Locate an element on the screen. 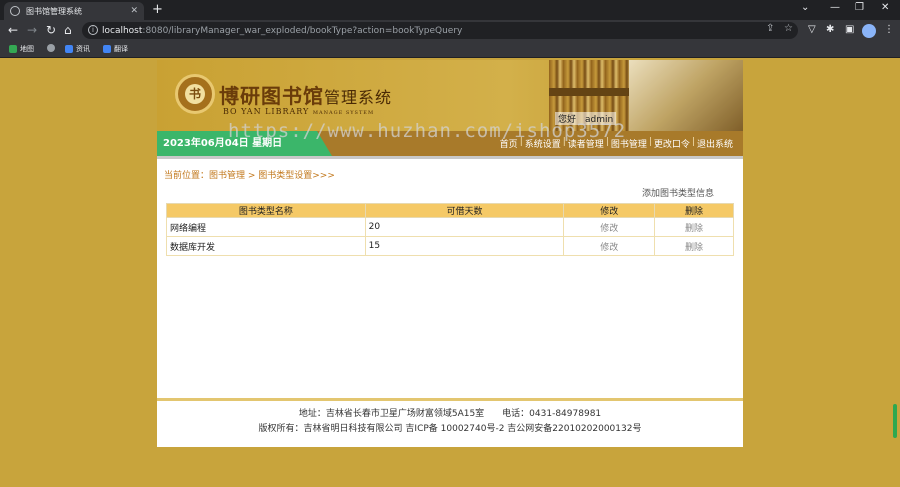 The width and height of the screenshot is (900, 487). nav-logout: 退出系统 is located at coordinates (715, 143).